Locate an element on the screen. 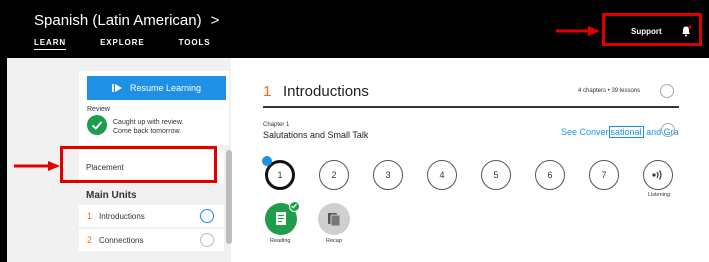 The image size is (709, 262). cards-icon is located at coordinates (334, 220).